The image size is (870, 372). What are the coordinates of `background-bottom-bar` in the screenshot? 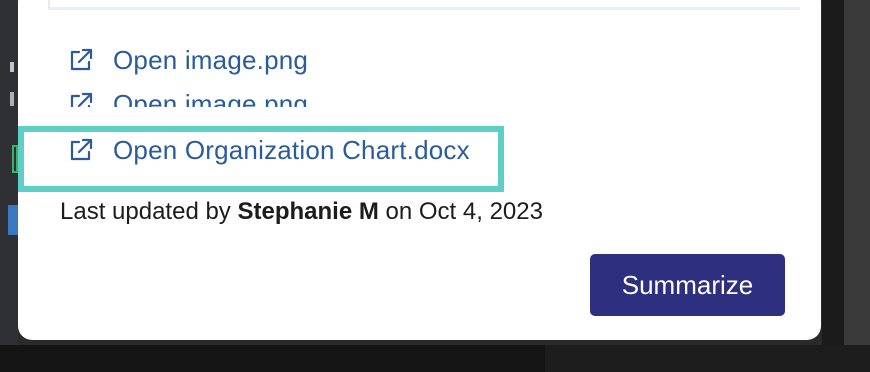 It's located at (435, 358).